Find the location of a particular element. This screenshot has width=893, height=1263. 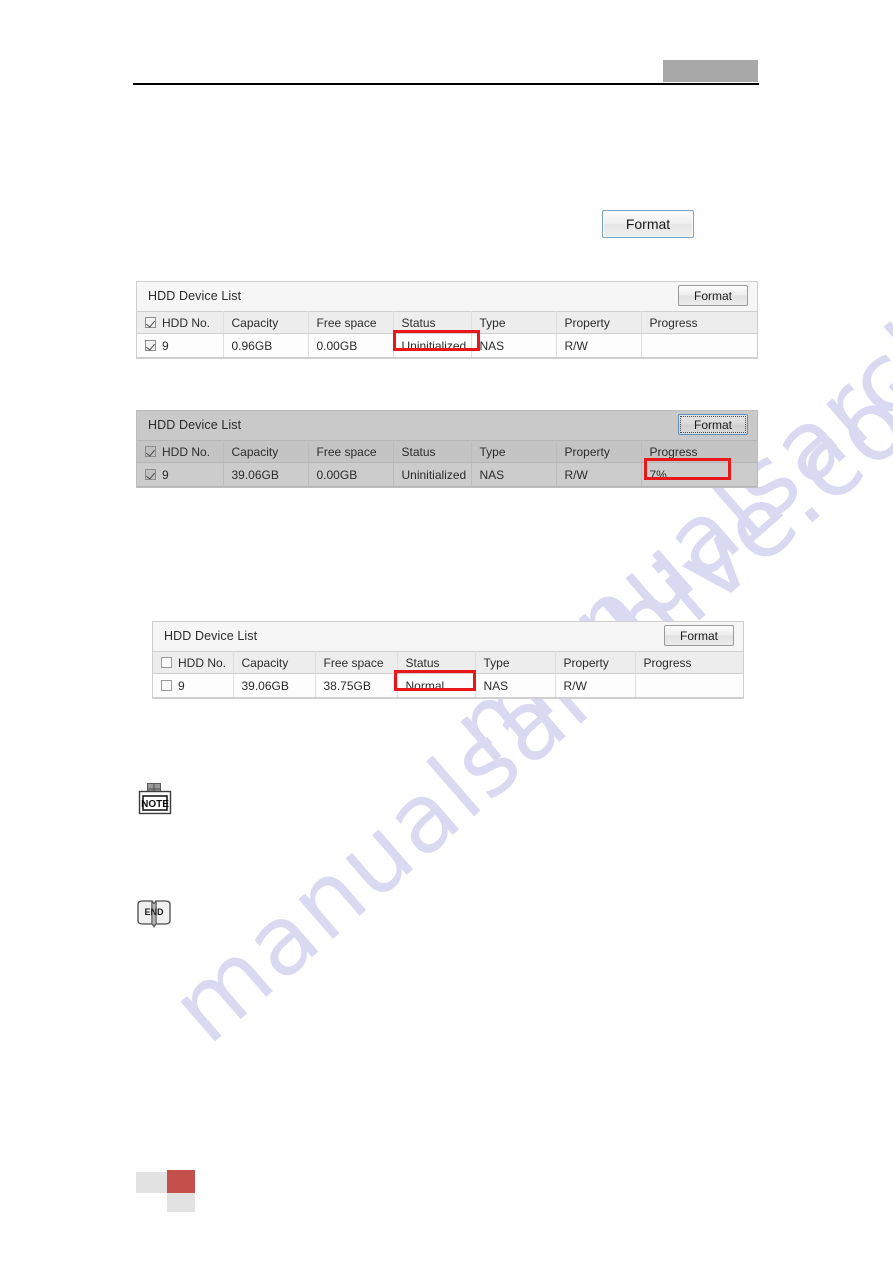

end-icon: END is located at coordinates (154, 914).